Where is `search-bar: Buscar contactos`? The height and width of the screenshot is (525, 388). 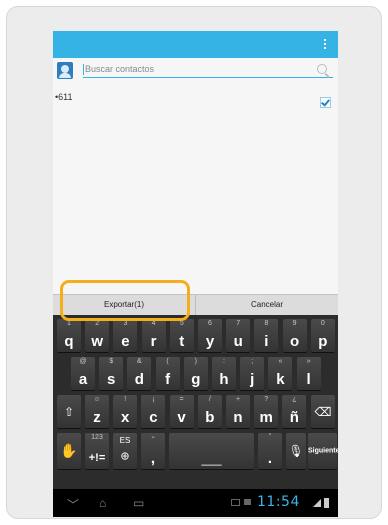 search-bar: Buscar contactos is located at coordinates (195, 70).